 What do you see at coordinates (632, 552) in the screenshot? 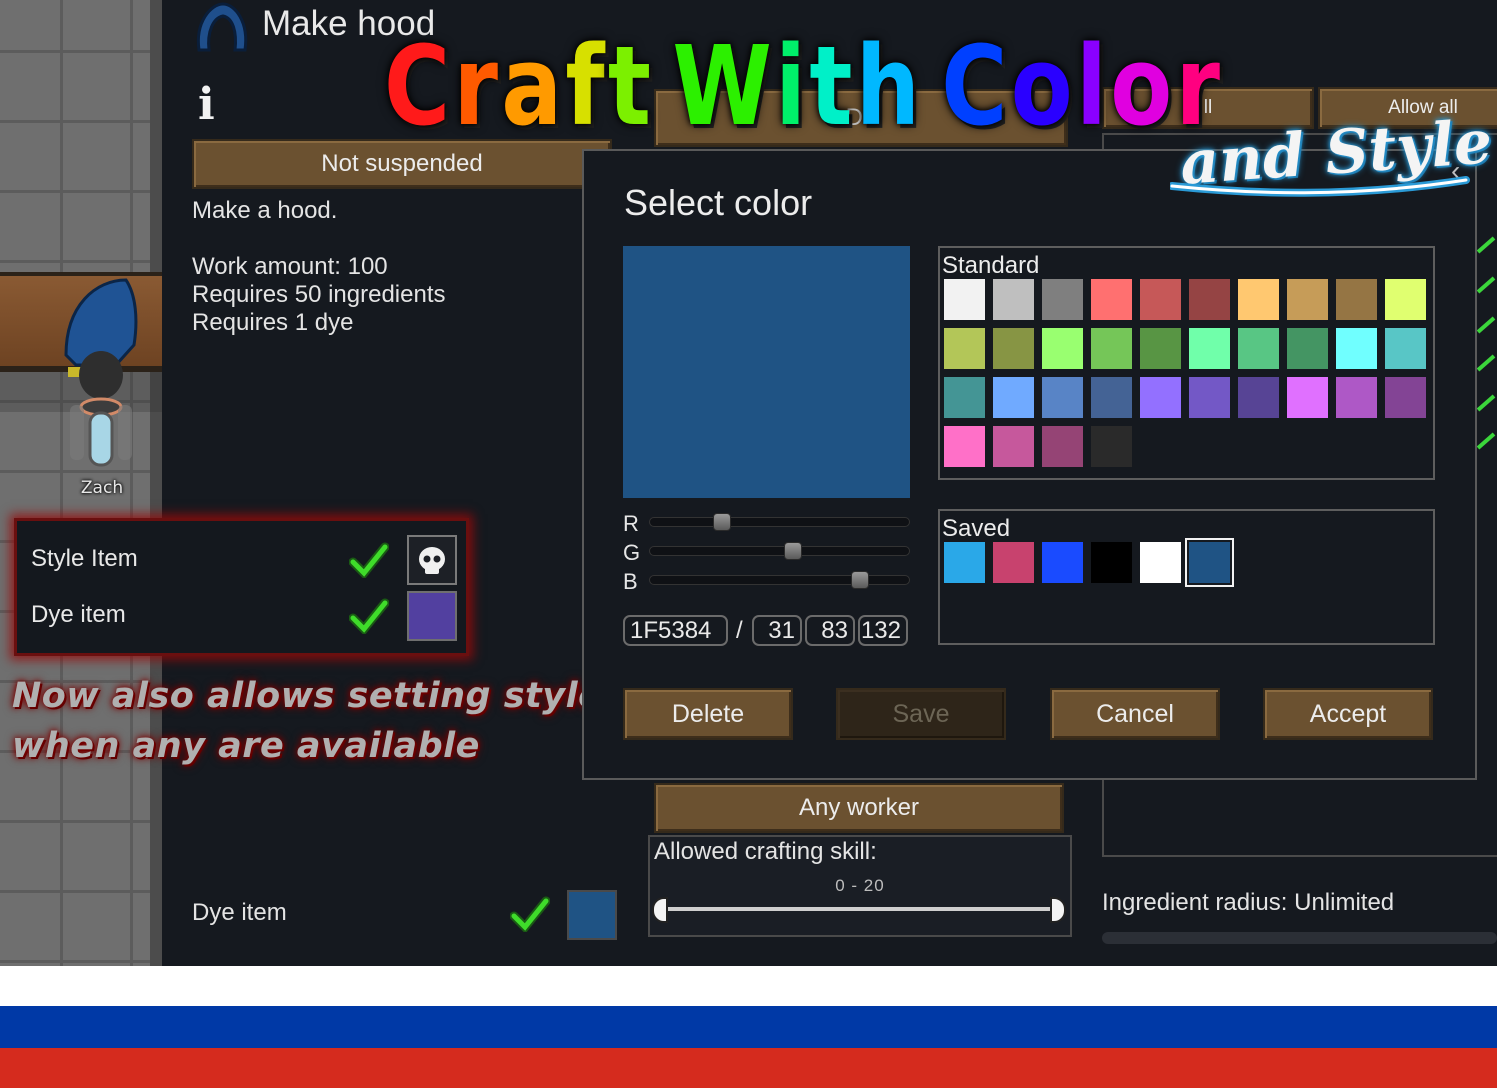
I see `channel-label-g: G` at bounding box center [632, 552].